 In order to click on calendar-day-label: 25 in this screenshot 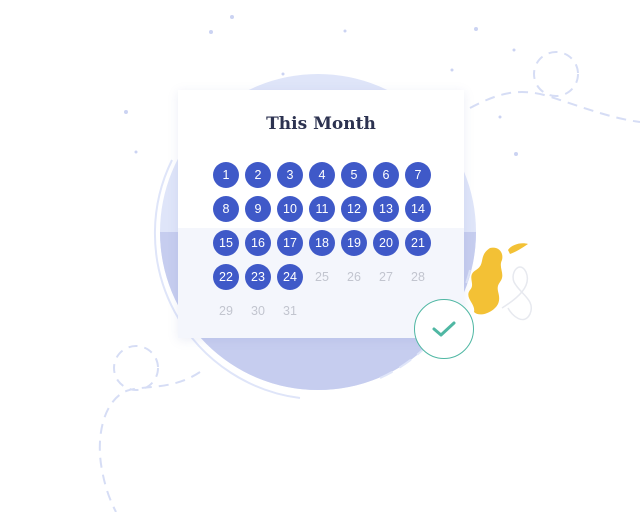, I will do `click(322, 277)`.